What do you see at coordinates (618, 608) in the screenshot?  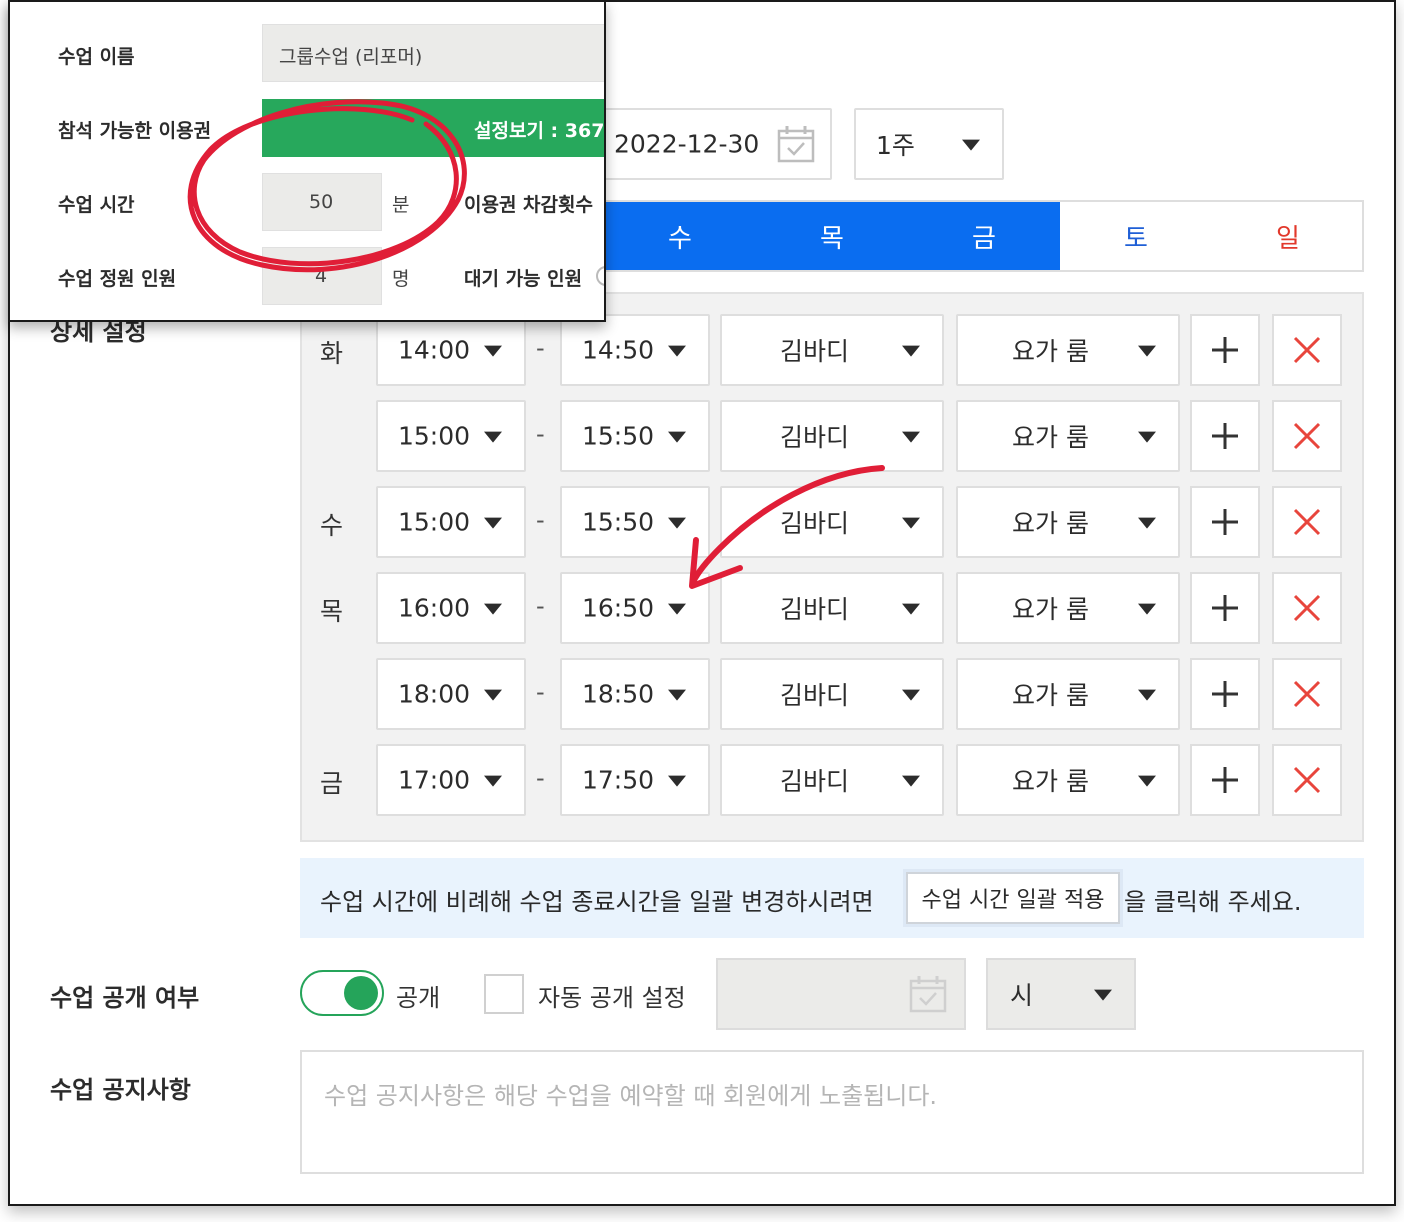 I see `end-time-value: 16:50` at bounding box center [618, 608].